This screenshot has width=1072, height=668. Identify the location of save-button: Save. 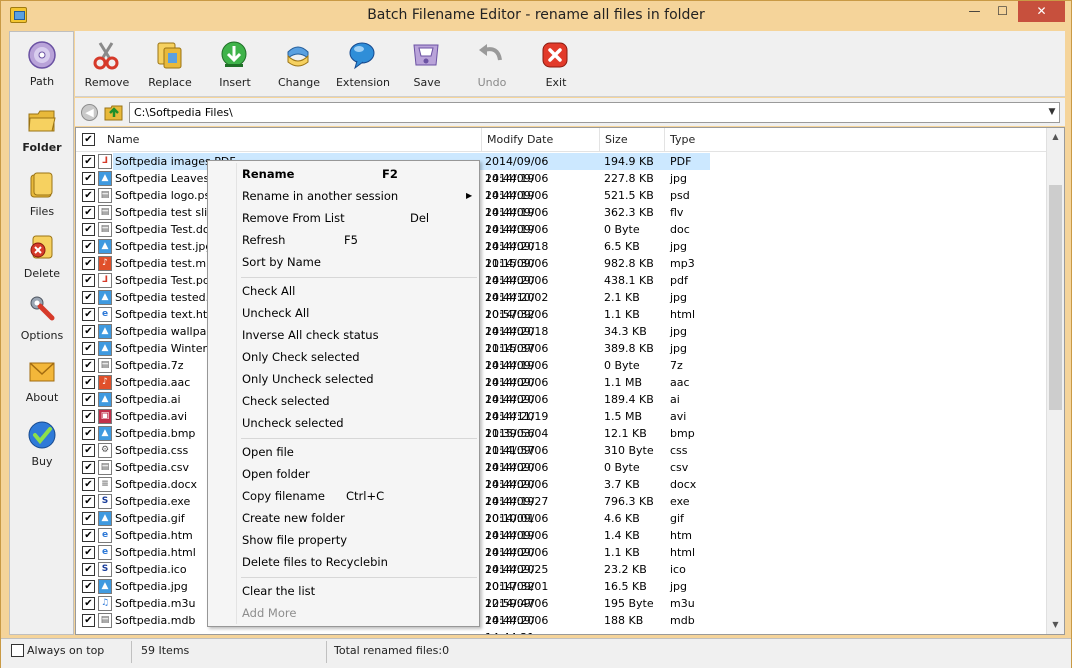
(427, 66).